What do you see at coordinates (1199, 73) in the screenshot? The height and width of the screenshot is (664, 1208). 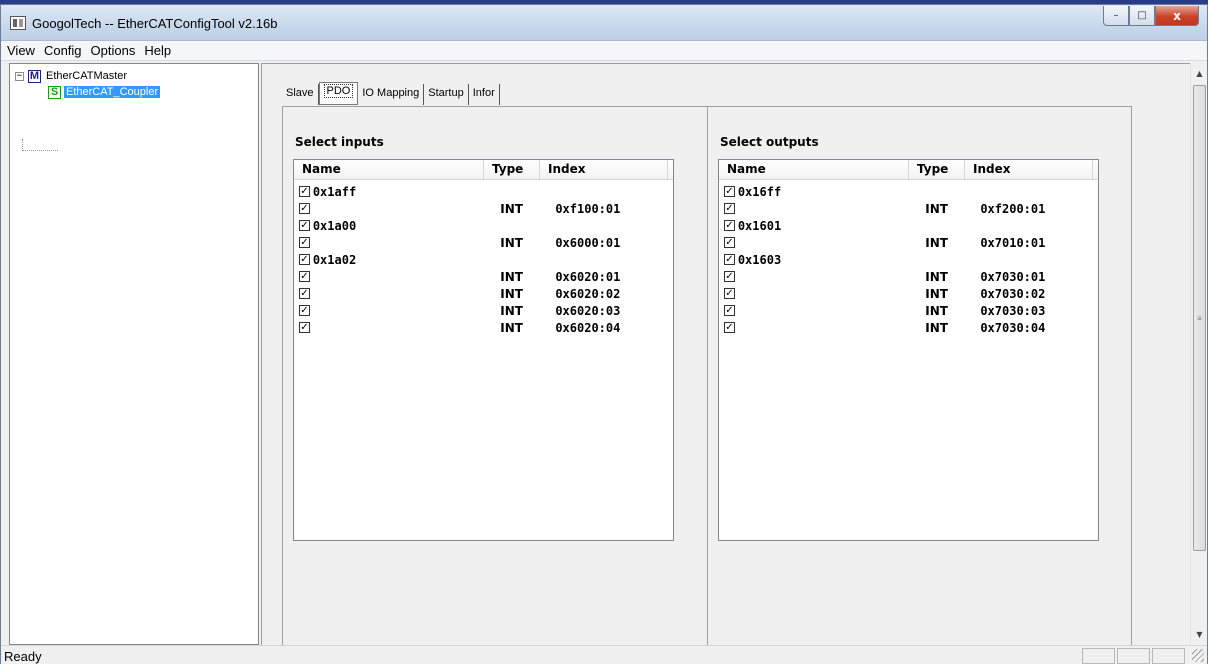 I see `scroll-up-icon: ▲` at bounding box center [1199, 73].